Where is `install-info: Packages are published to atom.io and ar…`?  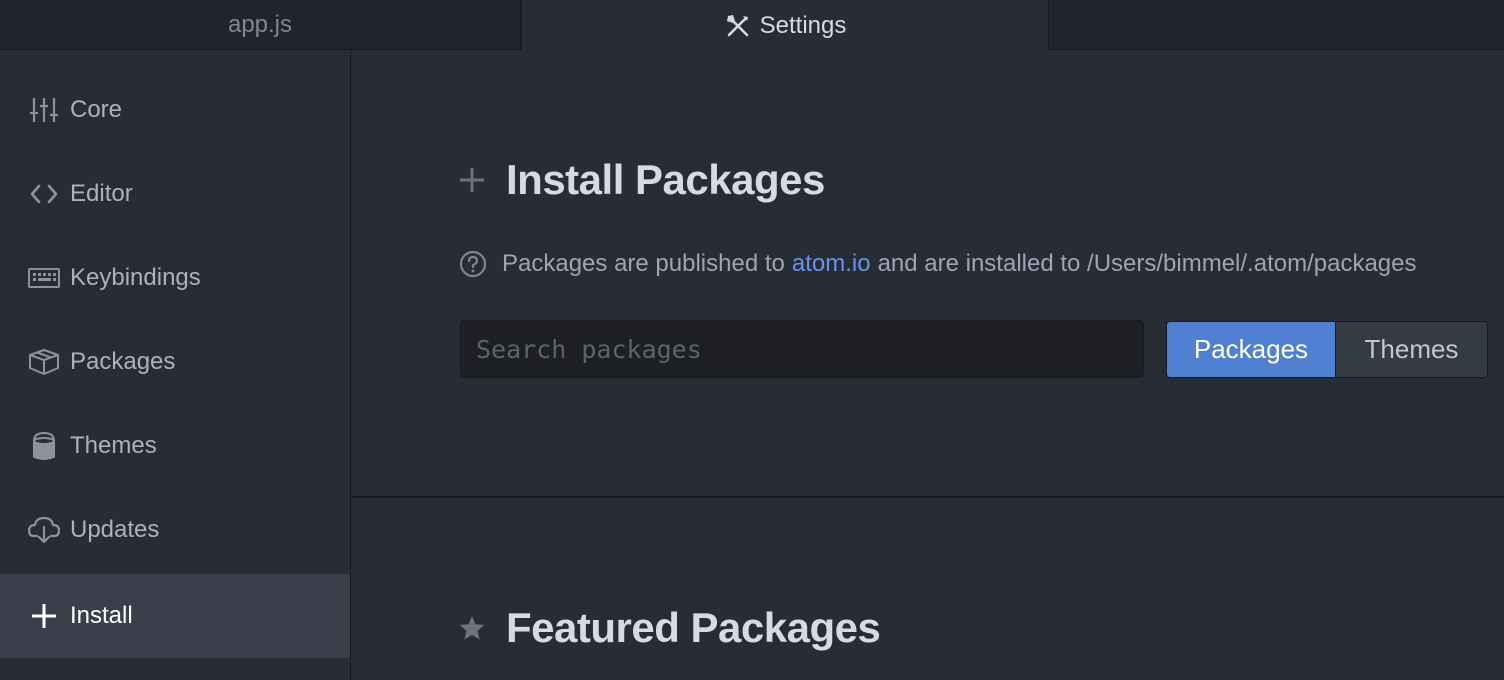
install-info: Packages are published to atom.io and ar… is located at coordinates (937, 264).